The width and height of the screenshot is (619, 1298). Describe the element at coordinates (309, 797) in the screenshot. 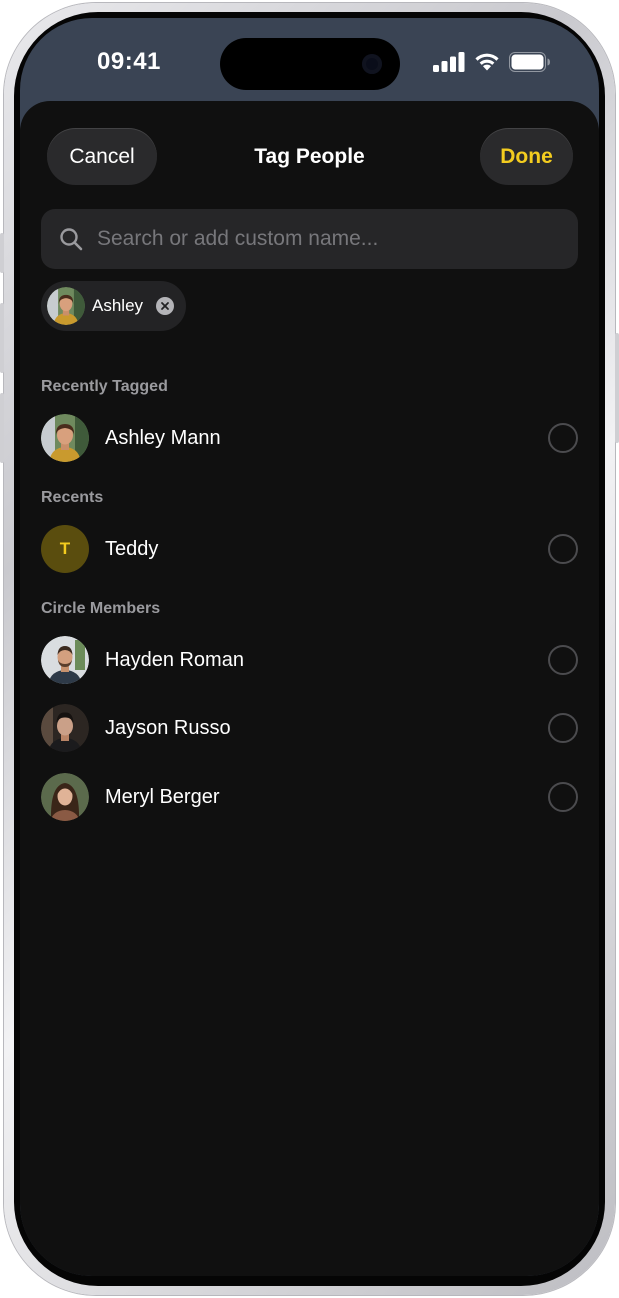

I see `person-row-meryl-berger: Meryl Berger` at that location.